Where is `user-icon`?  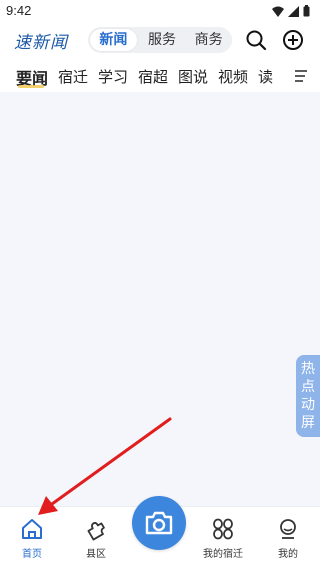 user-icon is located at coordinates (288, 529).